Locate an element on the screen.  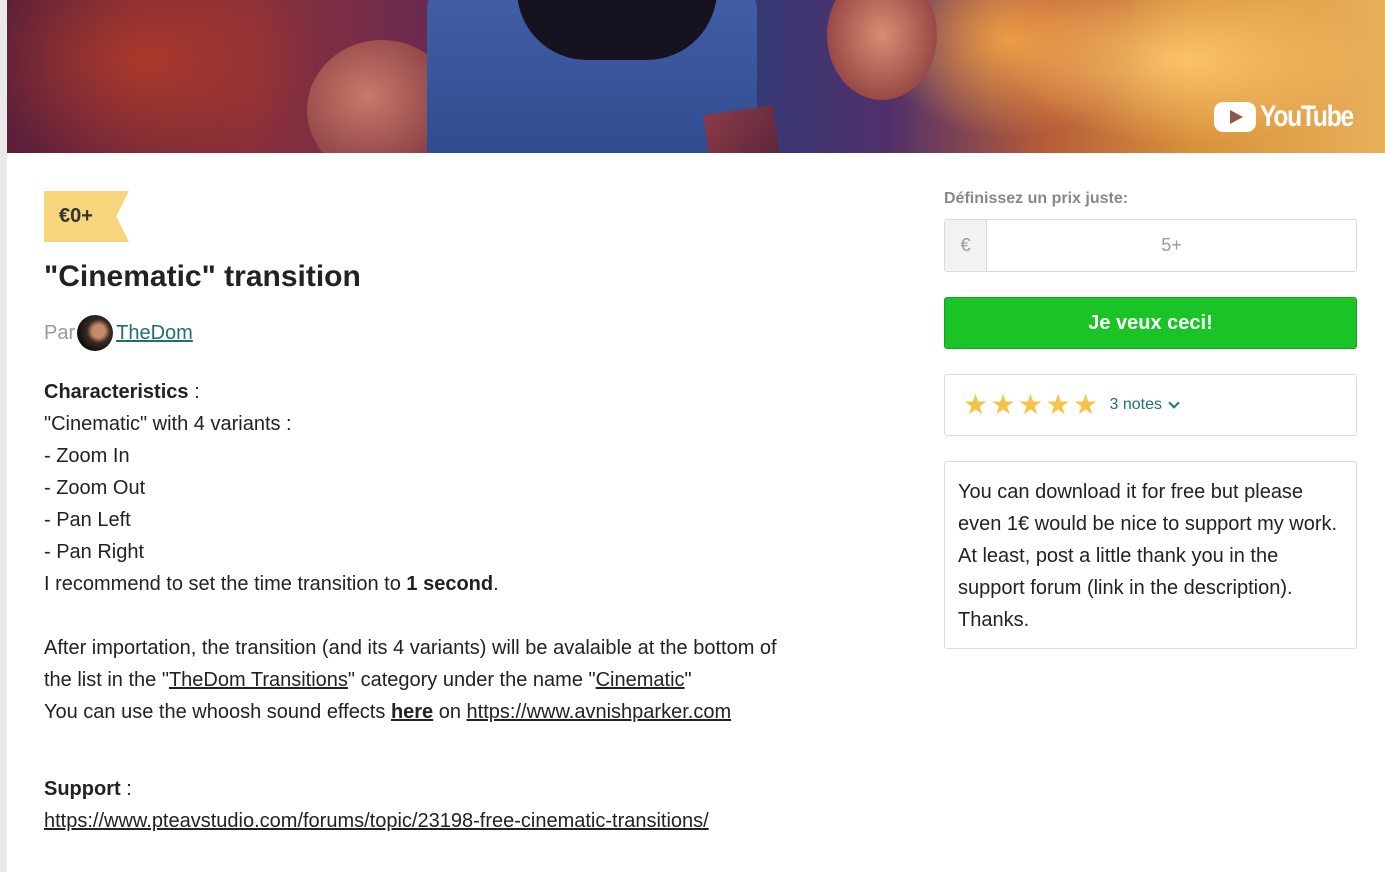
author-avatar is located at coordinates (95, 333).